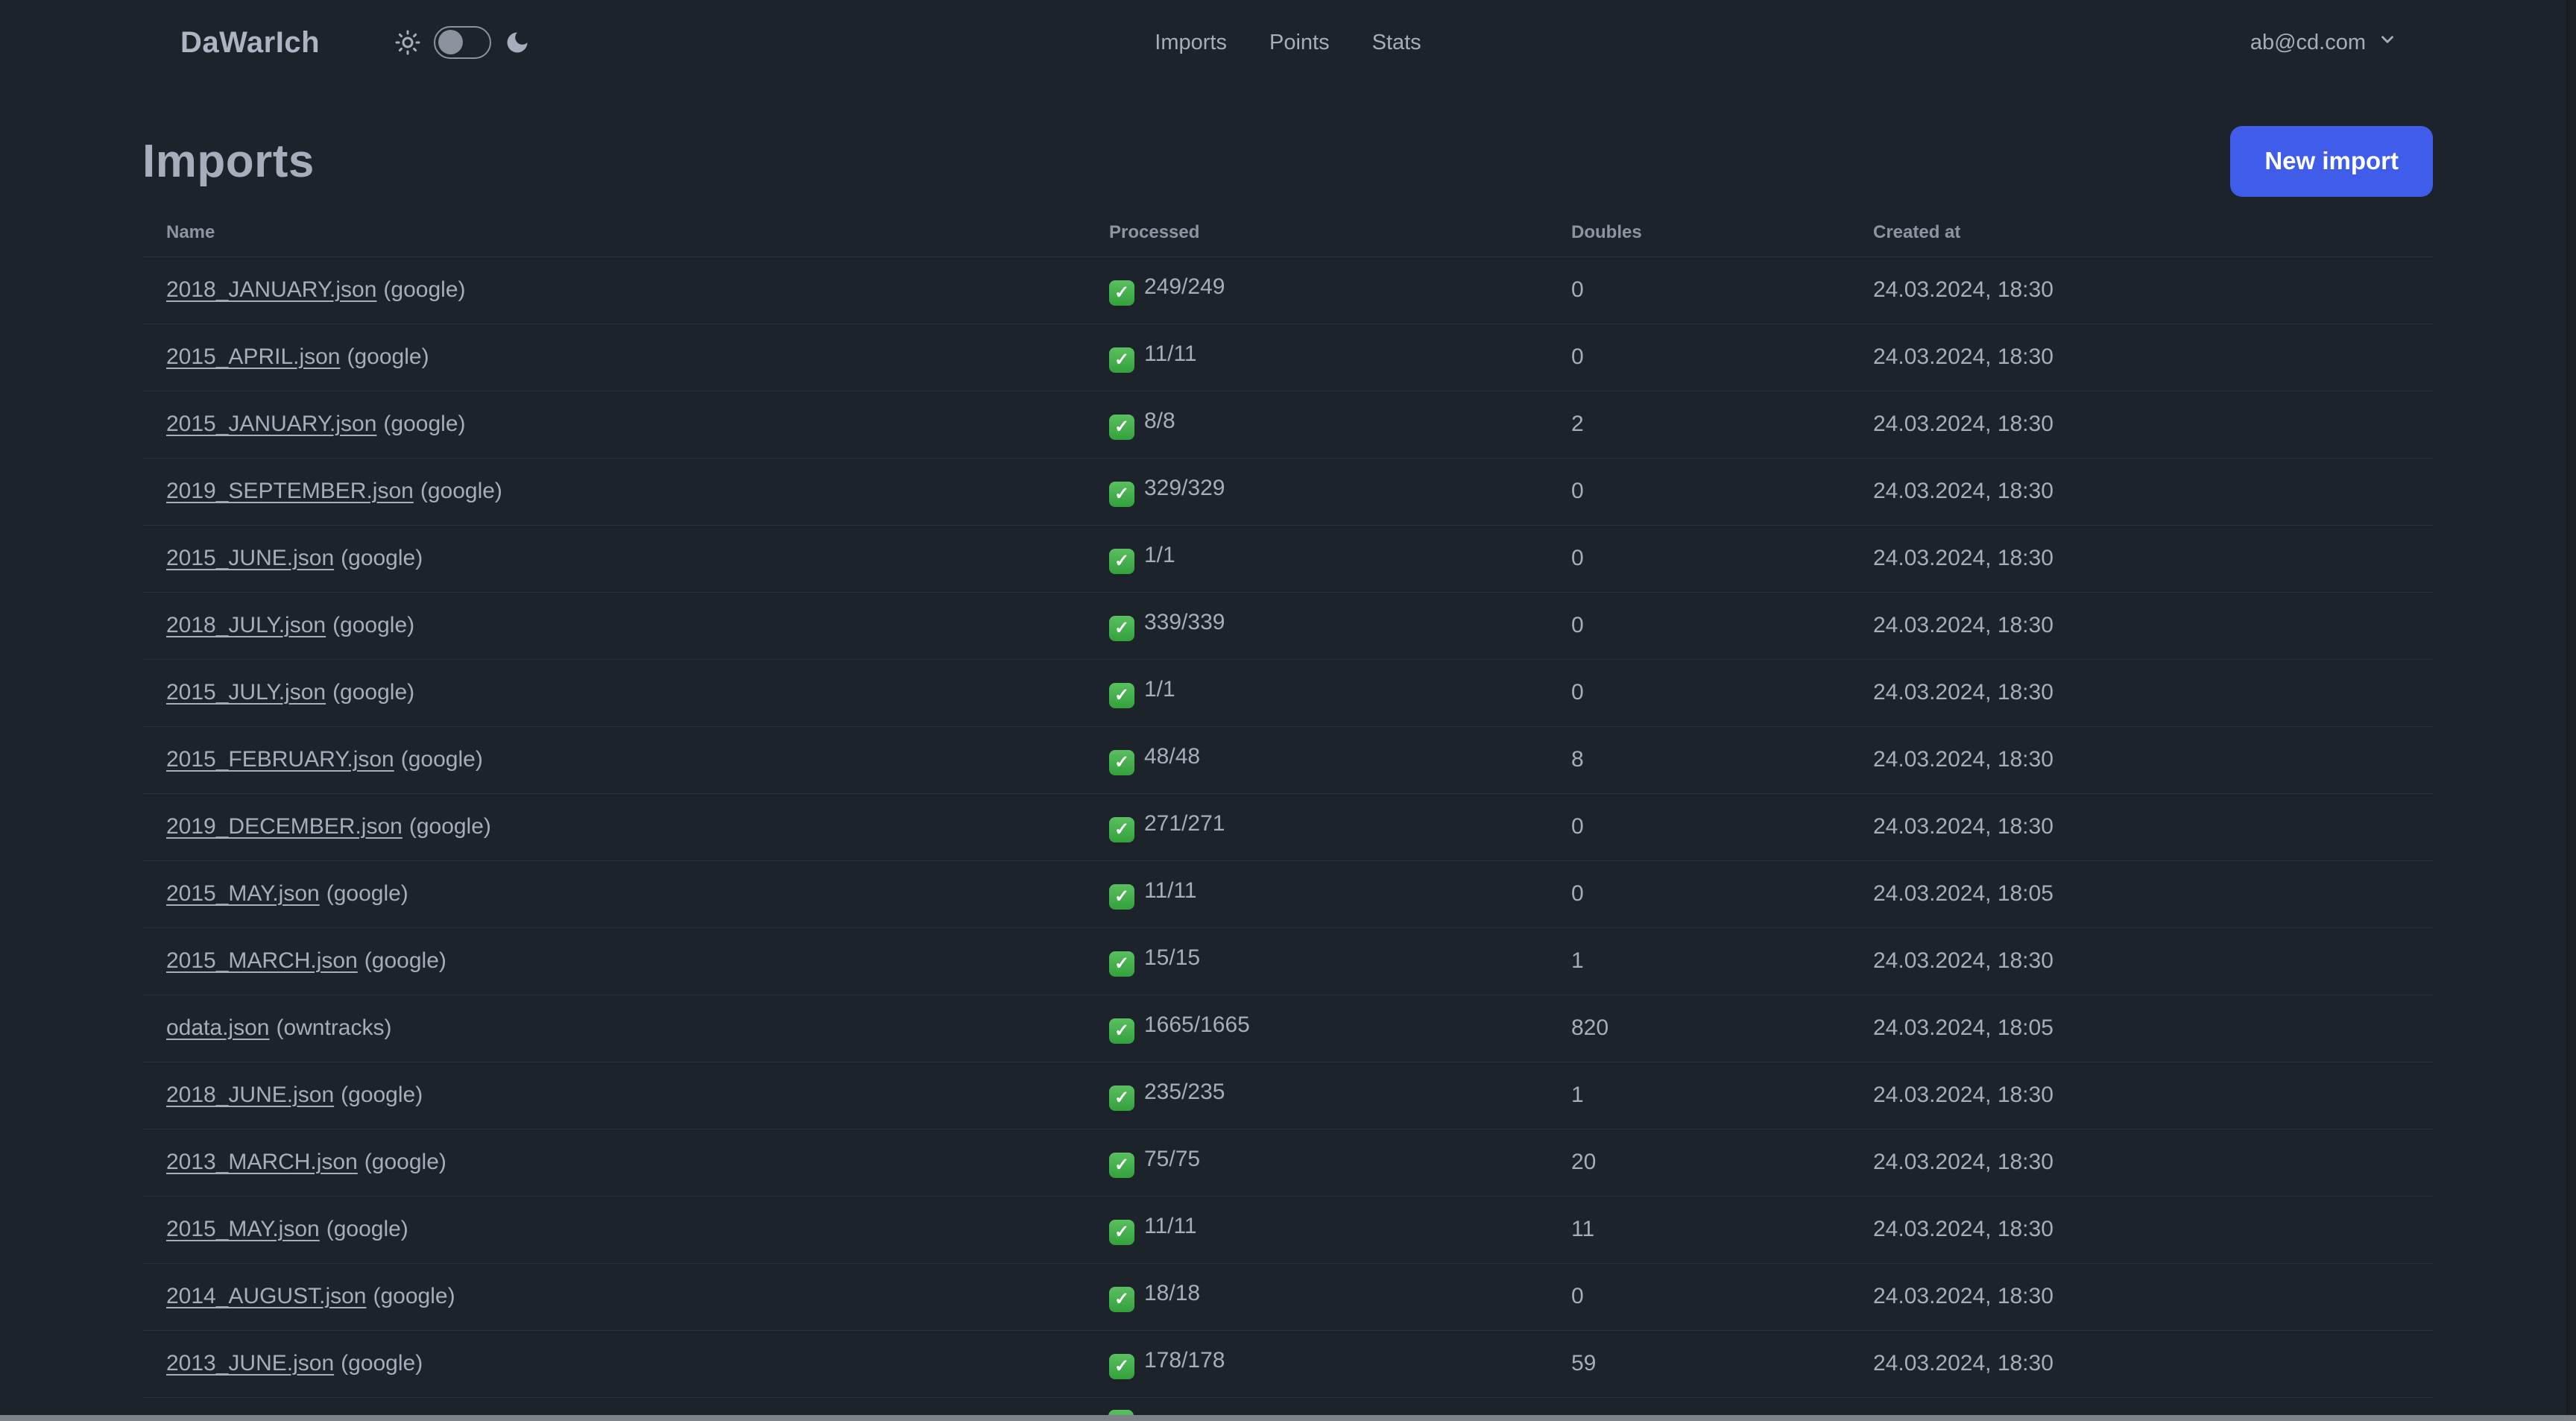  Describe the element at coordinates (1316, 233) in the screenshot. I see `column-header-processed: Processed` at that location.